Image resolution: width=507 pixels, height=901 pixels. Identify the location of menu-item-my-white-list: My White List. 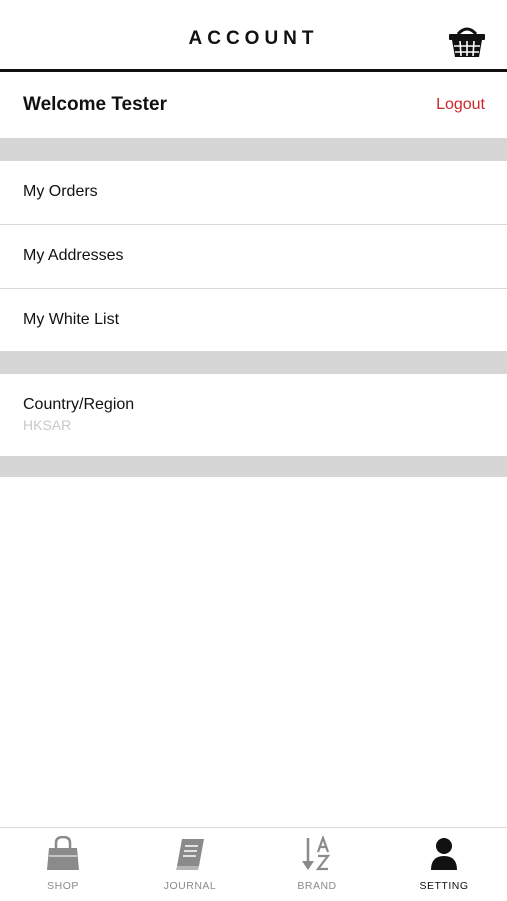
(253, 320).